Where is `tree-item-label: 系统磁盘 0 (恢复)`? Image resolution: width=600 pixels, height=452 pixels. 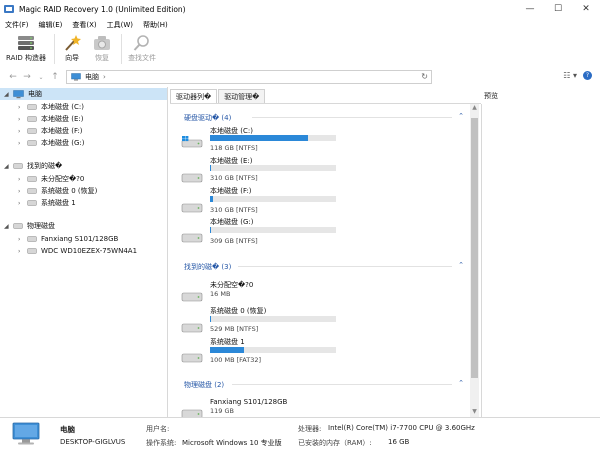 tree-item-label: 系统磁盘 0 (恢复) is located at coordinates (69, 191).